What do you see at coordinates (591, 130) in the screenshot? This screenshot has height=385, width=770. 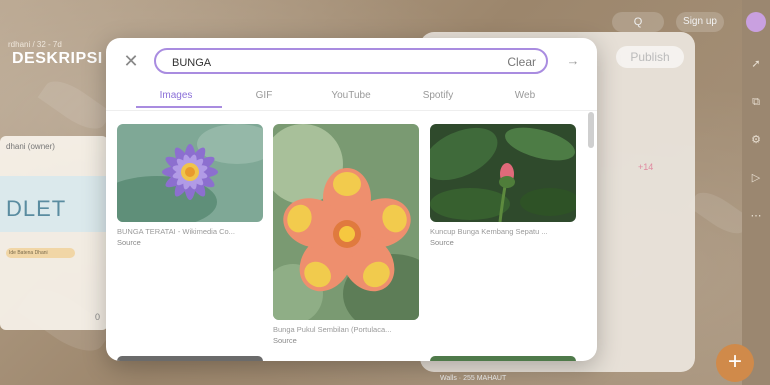 I see `scrollbar-thumb` at bounding box center [591, 130].